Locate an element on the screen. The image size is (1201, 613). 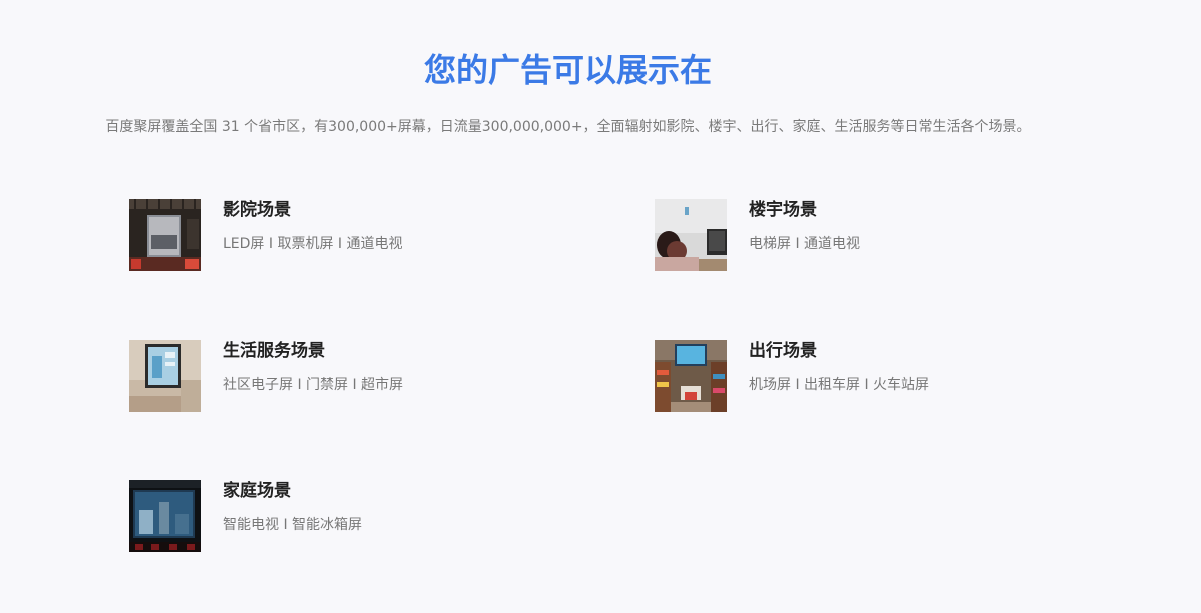
page-title: 您的广告可以展示在 is located at coordinates (567, 70).